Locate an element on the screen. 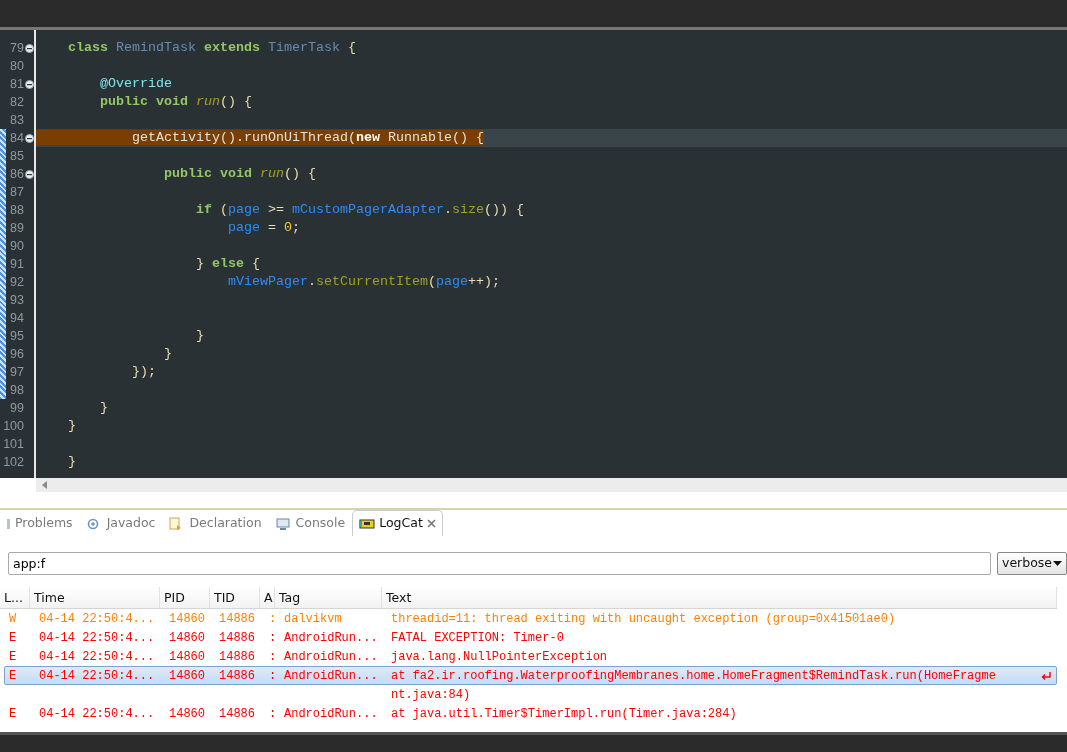  line-number: 89 is located at coordinates (17, 228).